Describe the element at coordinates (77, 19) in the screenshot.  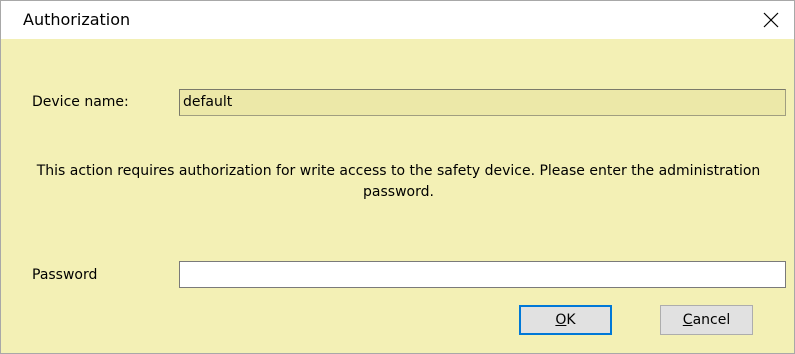
I see `dialog-title: Authorization` at that location.